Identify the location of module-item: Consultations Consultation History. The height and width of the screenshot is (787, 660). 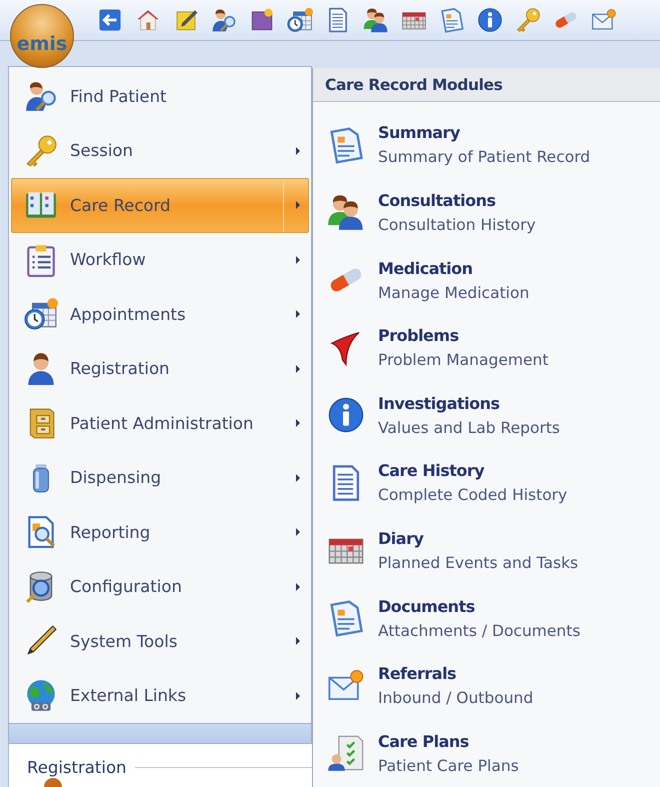
(486, 212).